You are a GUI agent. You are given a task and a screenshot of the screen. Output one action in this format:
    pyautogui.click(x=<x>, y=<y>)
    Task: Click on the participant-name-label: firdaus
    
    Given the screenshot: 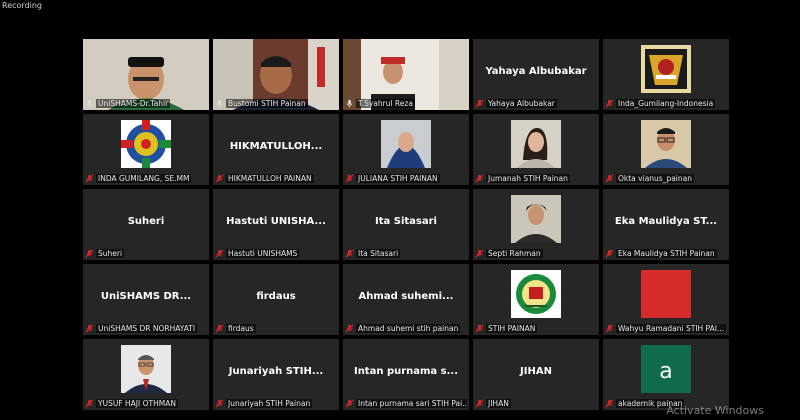 What is the action you would take?
    pyautogui.click(x=276, y=328)
    